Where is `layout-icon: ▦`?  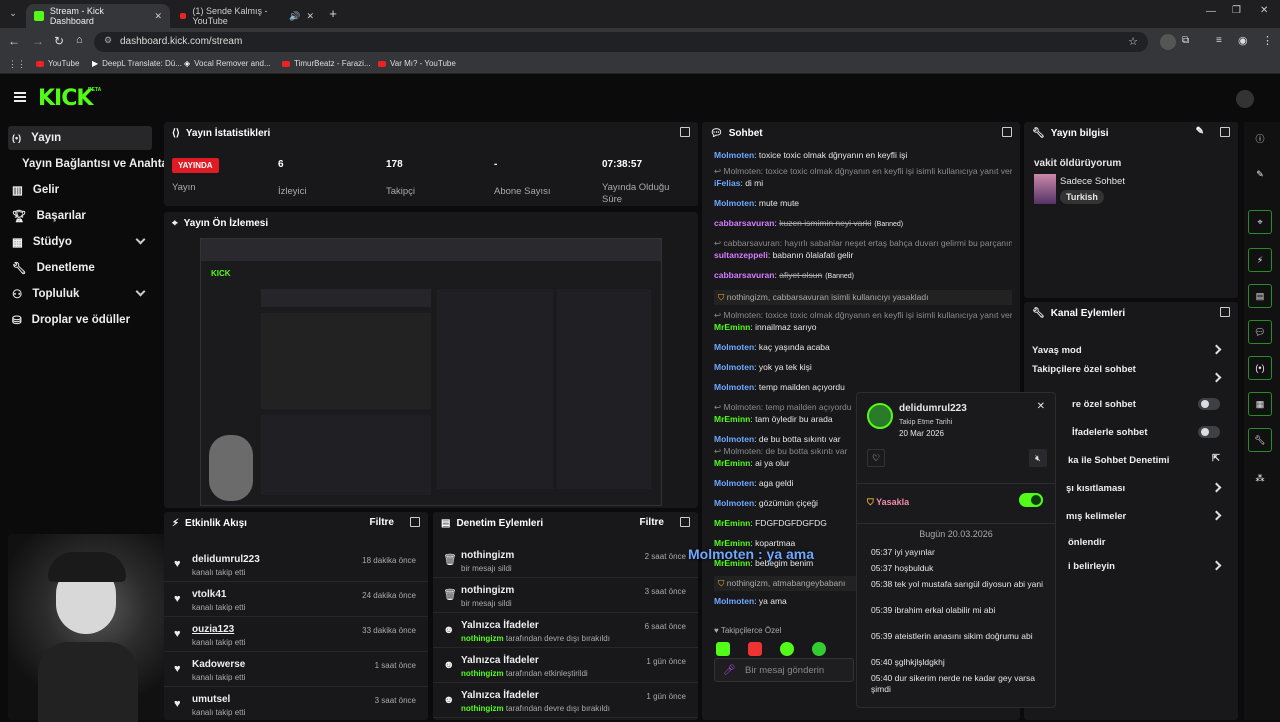
layout-icon: ▦ is located at coordinates (1260, 404).